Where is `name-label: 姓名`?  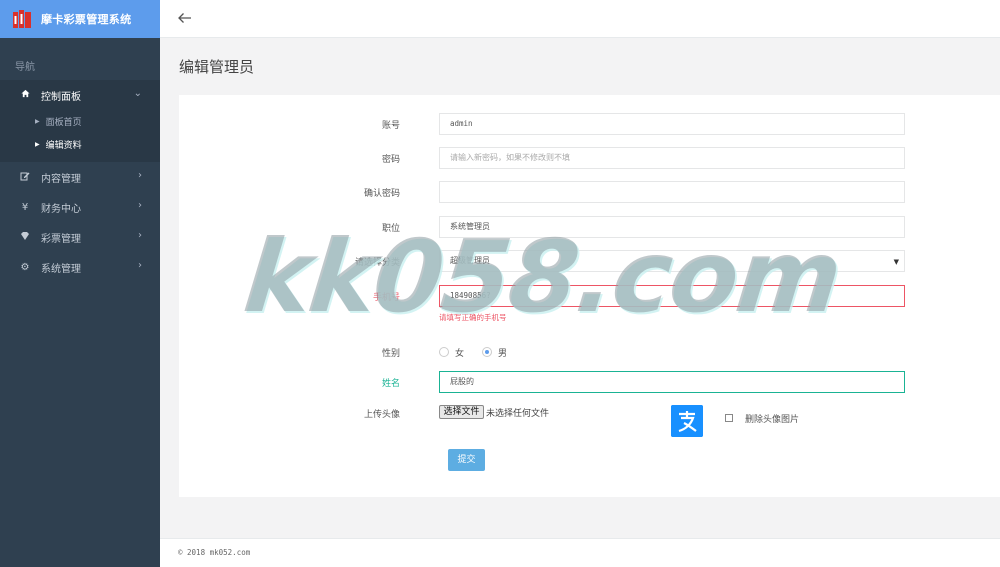
name-label: 姓名 is located at coordinates (390, 384).